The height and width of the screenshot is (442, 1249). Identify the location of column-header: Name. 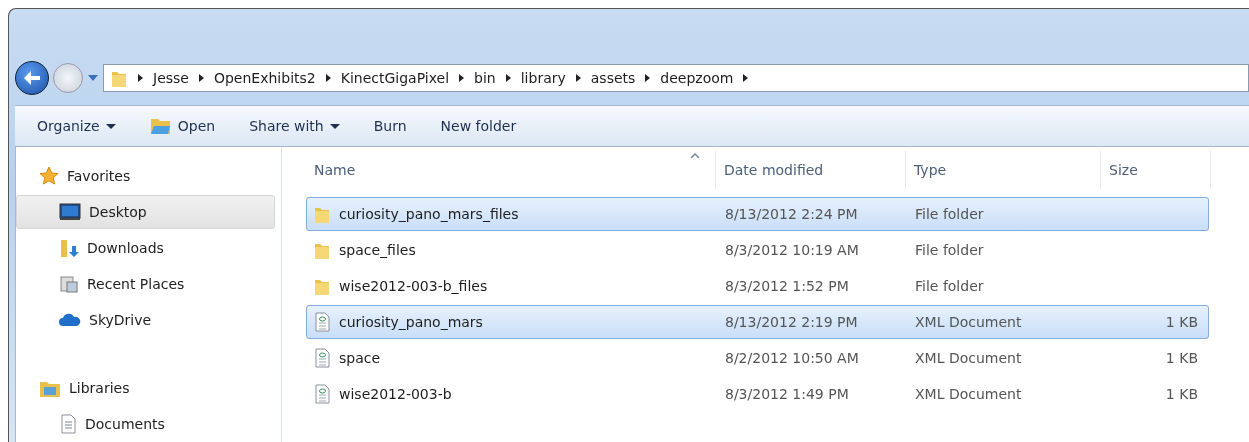
(511, 170).